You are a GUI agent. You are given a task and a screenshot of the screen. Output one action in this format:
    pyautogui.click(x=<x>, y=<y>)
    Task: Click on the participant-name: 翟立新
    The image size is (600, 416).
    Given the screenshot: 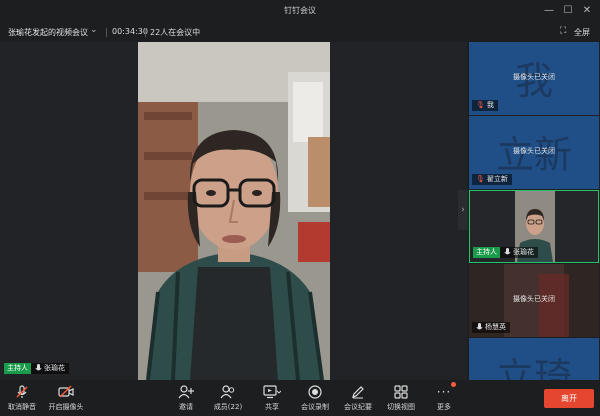 What is the action you would take?
    pyautogui.click(x=497, y=179)
    